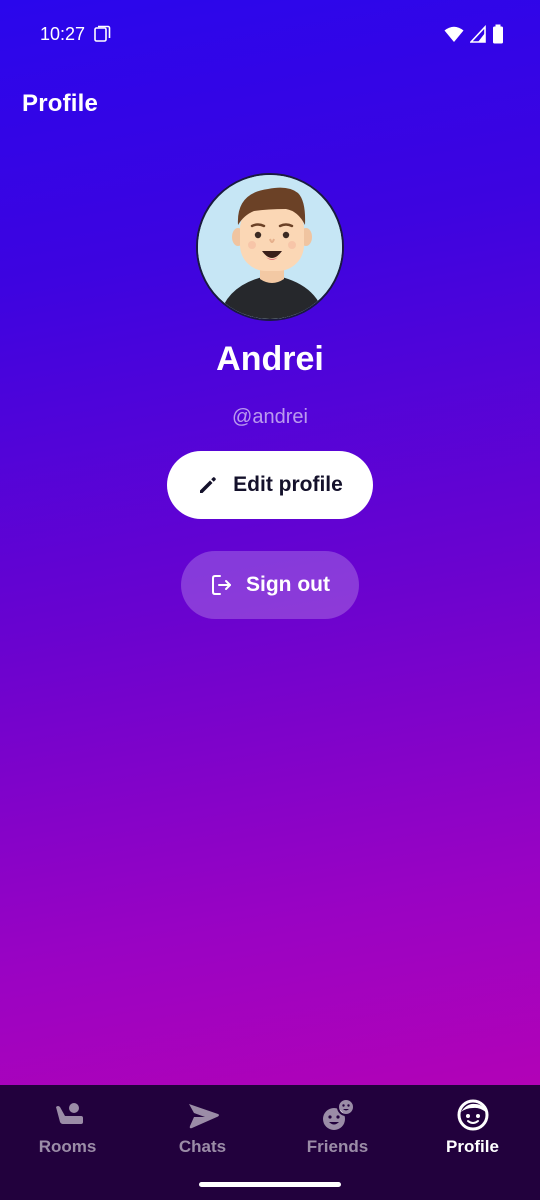 This screenshot has width=540, height=1200. What do you see at coordinates (288, 484) in the screenshot?
I see `edit-profile-label: Edit profile` at bounding box center [288, 484].